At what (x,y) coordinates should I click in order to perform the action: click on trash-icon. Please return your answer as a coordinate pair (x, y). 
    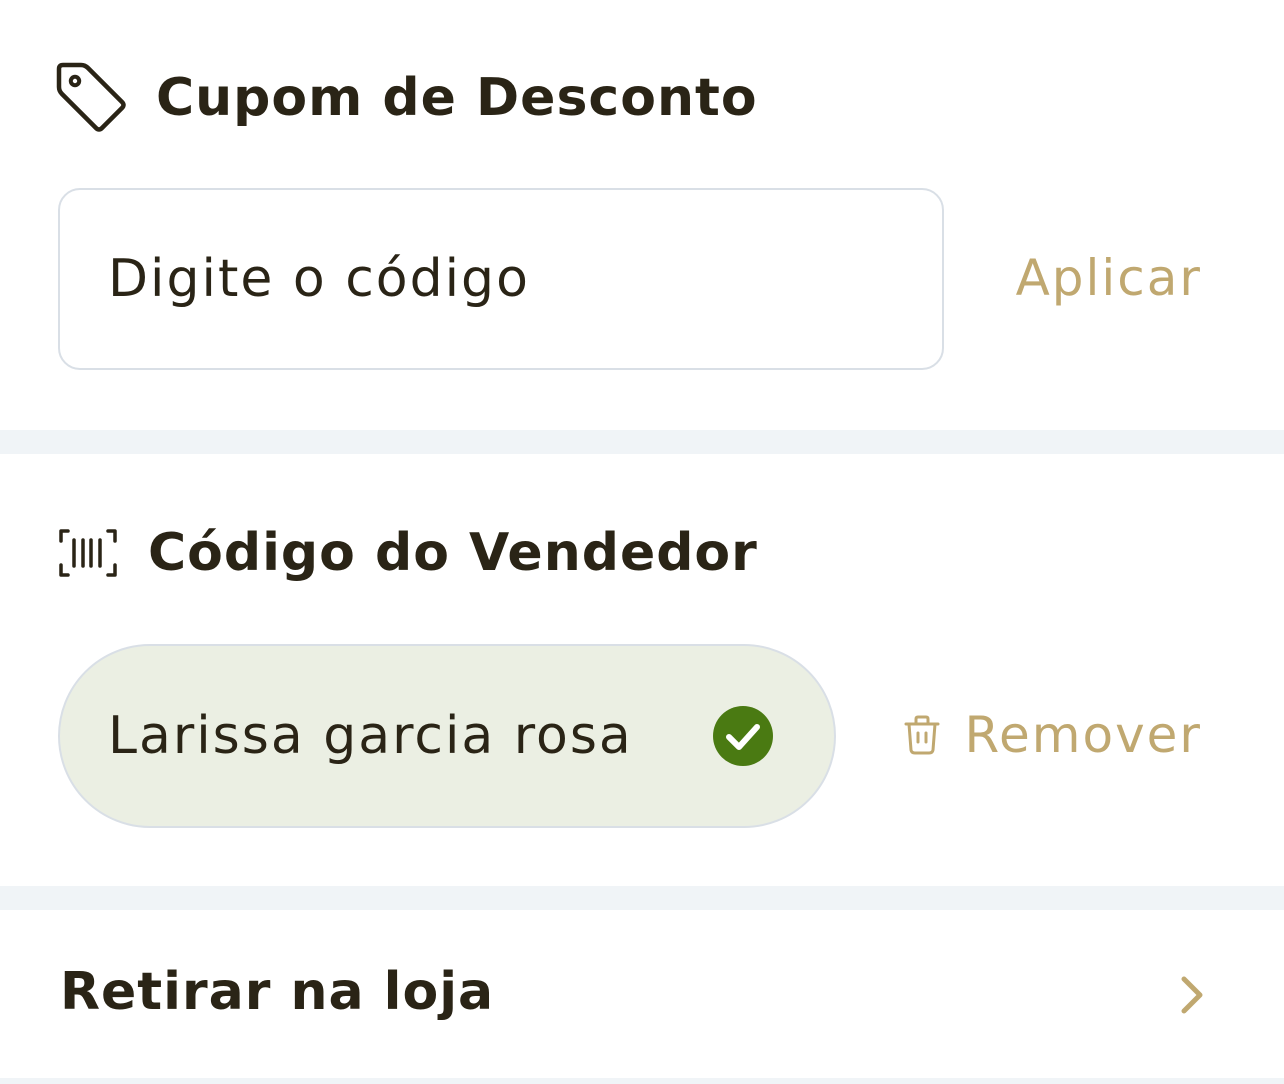
    Looking at the image, I should click on (922, 735).